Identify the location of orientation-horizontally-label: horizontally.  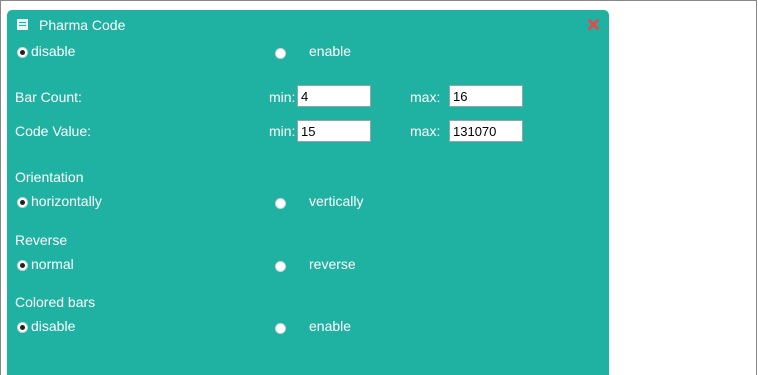
(66, 201).